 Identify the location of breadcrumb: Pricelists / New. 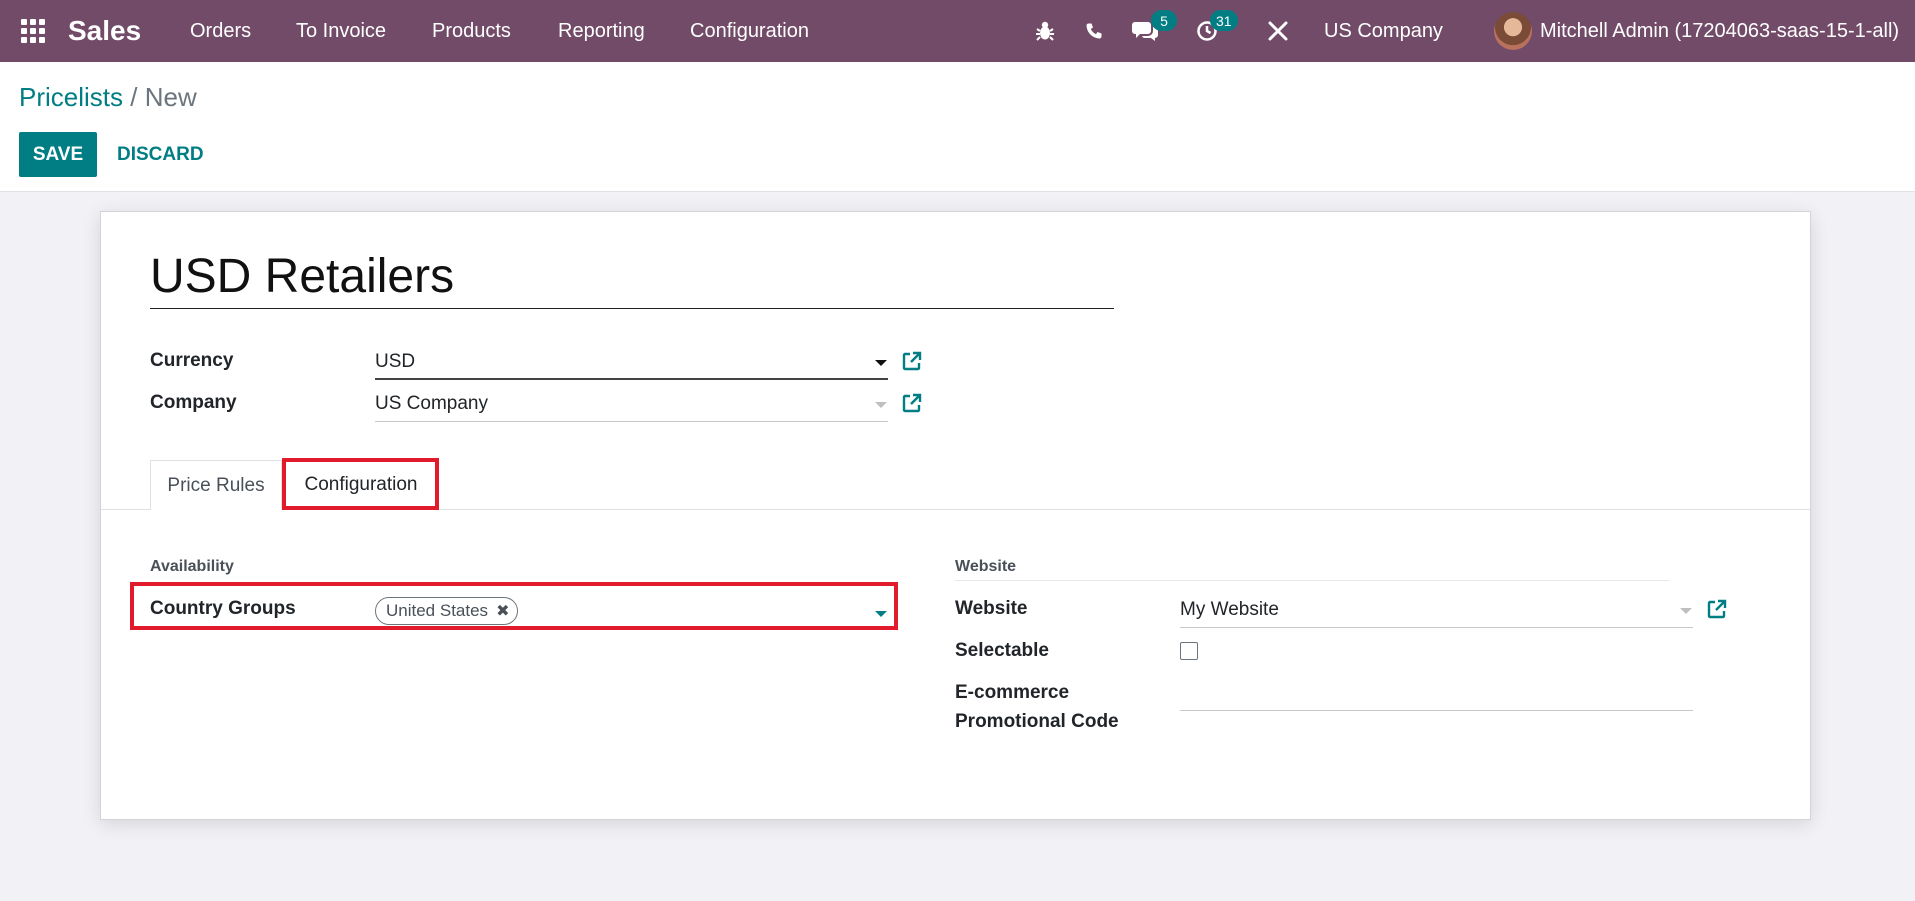
(108, 97).